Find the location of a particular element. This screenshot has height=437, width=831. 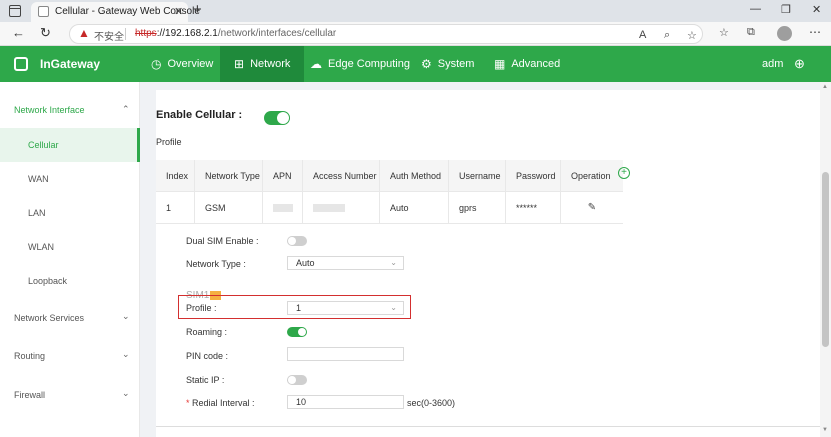

sidebar-group-routing: Routing is located at coordinates (29, 356).